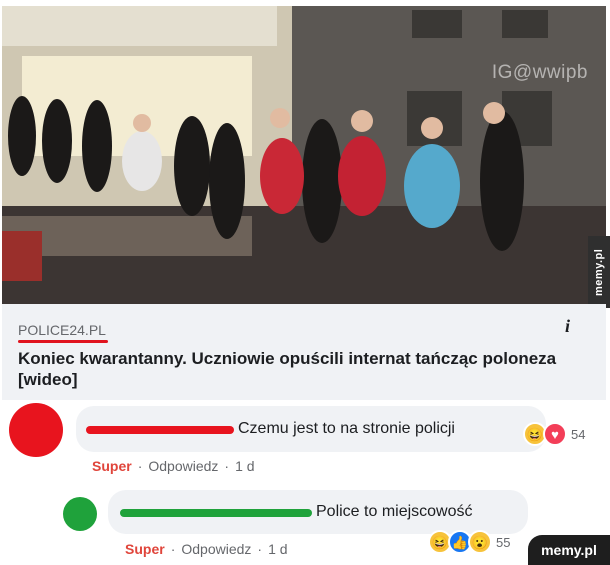 This screenshot has width=610, height=565. Describe the element at coordinates (394, 511) in the screenshot. I see `comment-text: Police to miejscowość` at that location.